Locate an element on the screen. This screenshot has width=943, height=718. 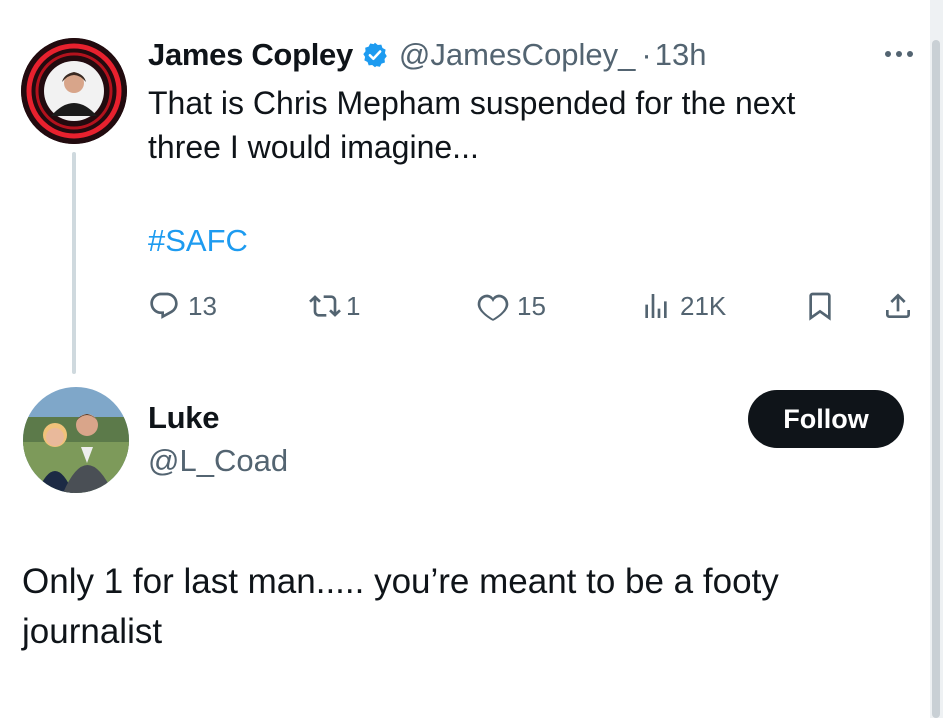
share-icon is located at coordinates (898, 306).